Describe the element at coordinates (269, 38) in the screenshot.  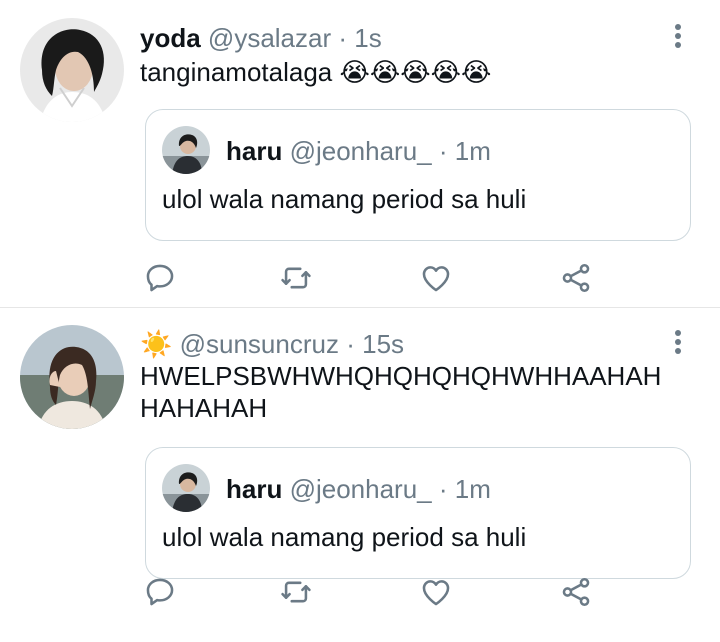
I see `handle: @ysalazar` at that location.